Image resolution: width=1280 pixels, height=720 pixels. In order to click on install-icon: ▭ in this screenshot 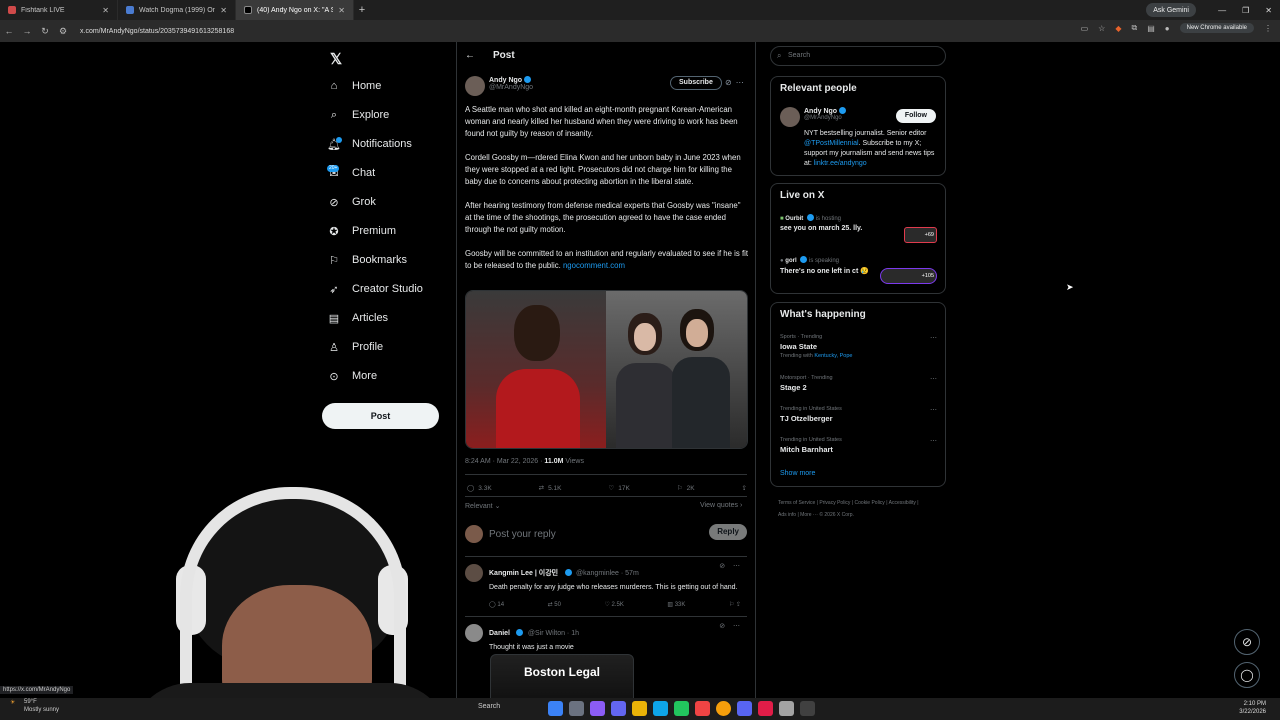, I will do `click(1085, 28)`.